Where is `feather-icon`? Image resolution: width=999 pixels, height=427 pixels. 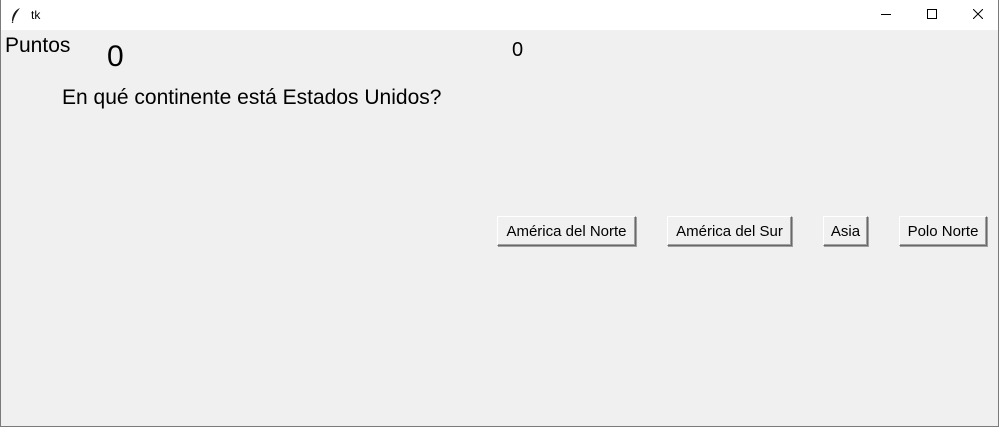 feather-icon is located at coordinates (16, 15).